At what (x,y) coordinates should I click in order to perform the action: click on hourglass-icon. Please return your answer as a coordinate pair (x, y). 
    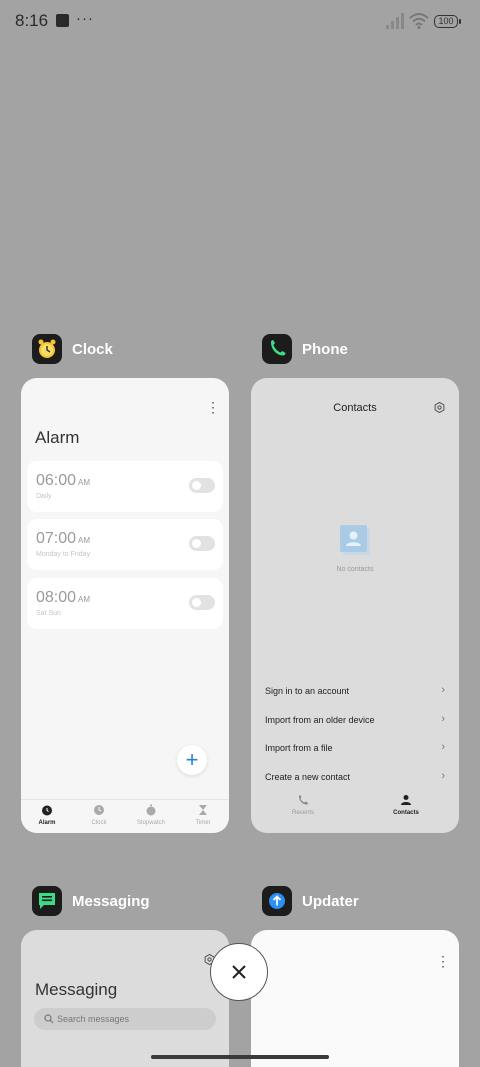
    Looking at the image, I should click on (203, 810).